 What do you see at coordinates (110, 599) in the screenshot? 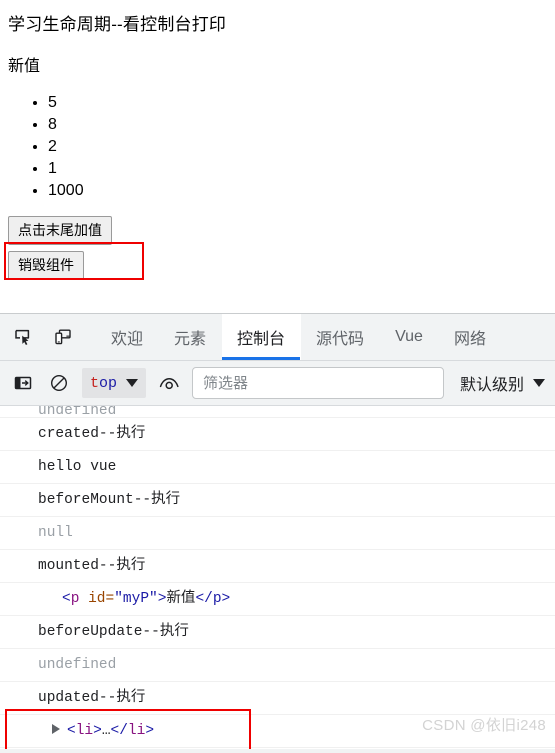
I see `dom-attribute-equals: =` at bounding box center [110, 599].